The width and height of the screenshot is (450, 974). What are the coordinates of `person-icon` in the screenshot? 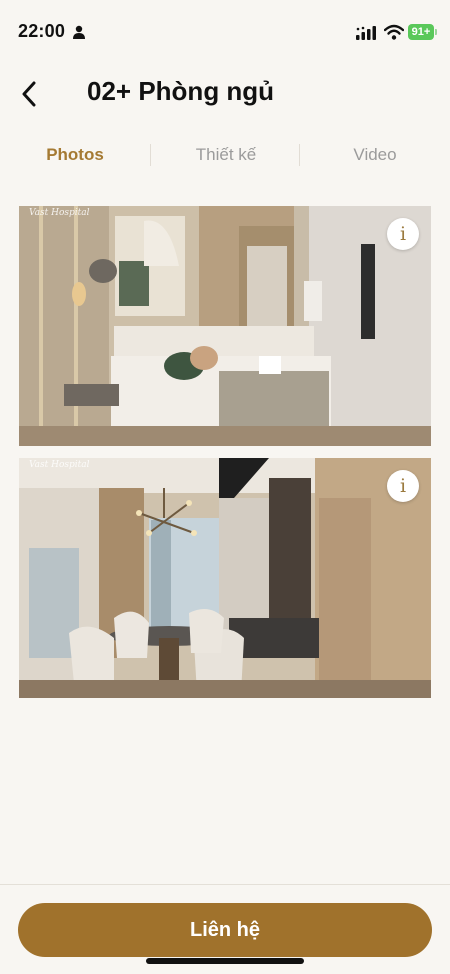 It's located at (79, 32).